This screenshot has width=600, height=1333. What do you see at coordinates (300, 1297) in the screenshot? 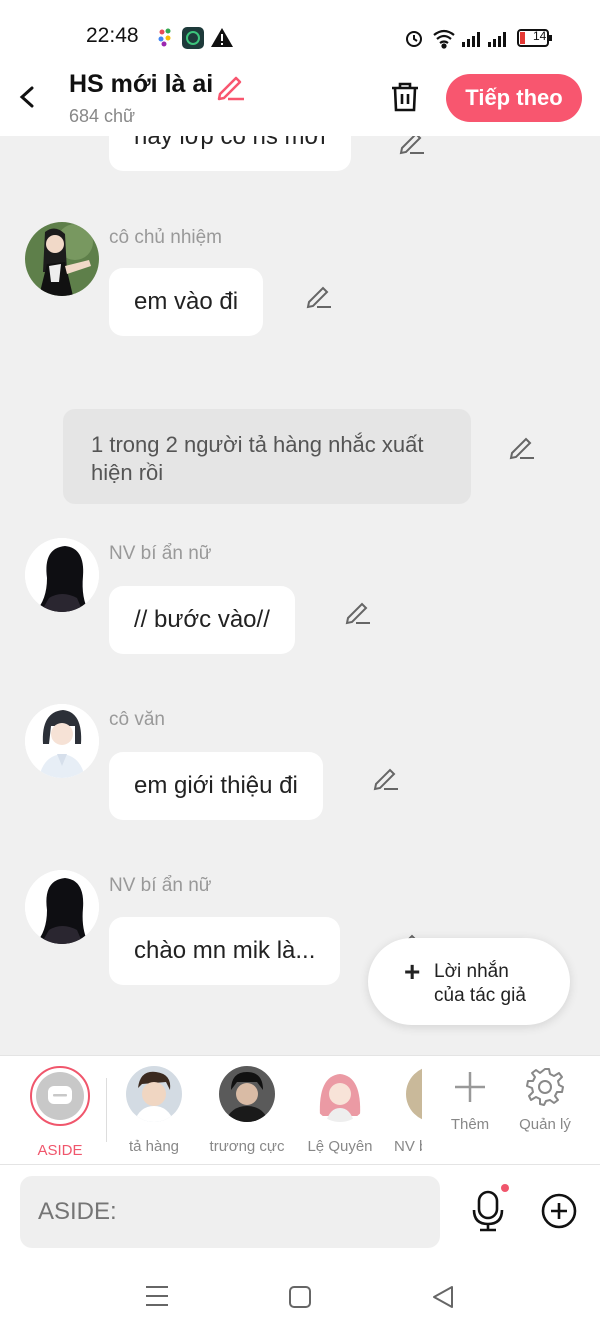
I see `square-icon` at bounding box center [300, 1297].